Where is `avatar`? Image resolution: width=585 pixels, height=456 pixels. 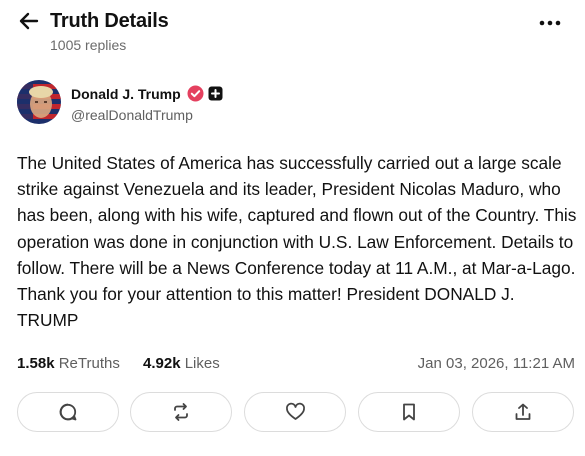
avatar is located at coordinates (39, 102).